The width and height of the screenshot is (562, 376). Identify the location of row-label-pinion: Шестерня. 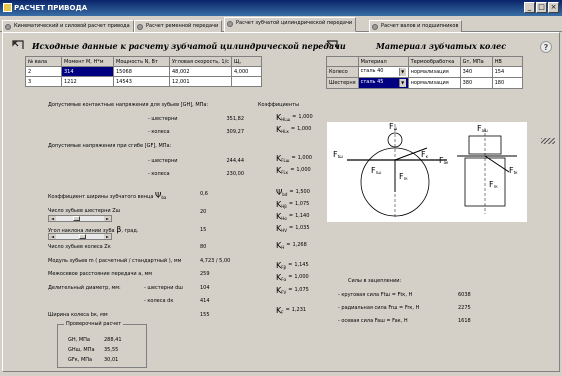
(342, 83).